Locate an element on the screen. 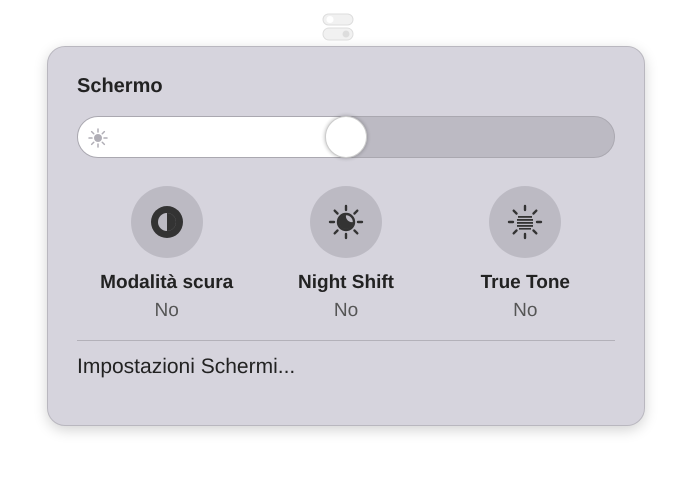  brightness-slider is located at coordinates (346, 137).